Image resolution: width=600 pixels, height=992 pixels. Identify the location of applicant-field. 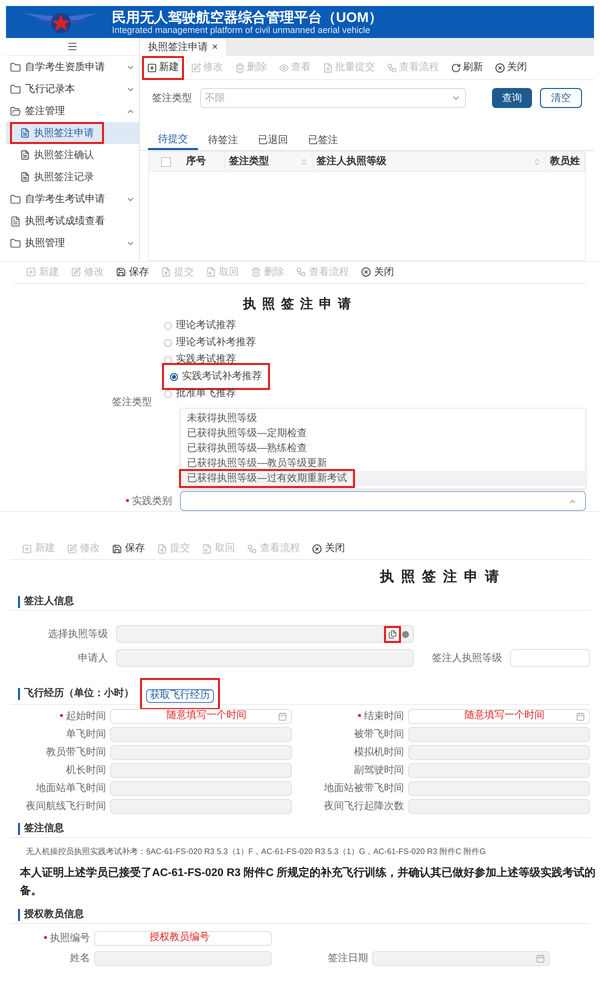
(265, 658).